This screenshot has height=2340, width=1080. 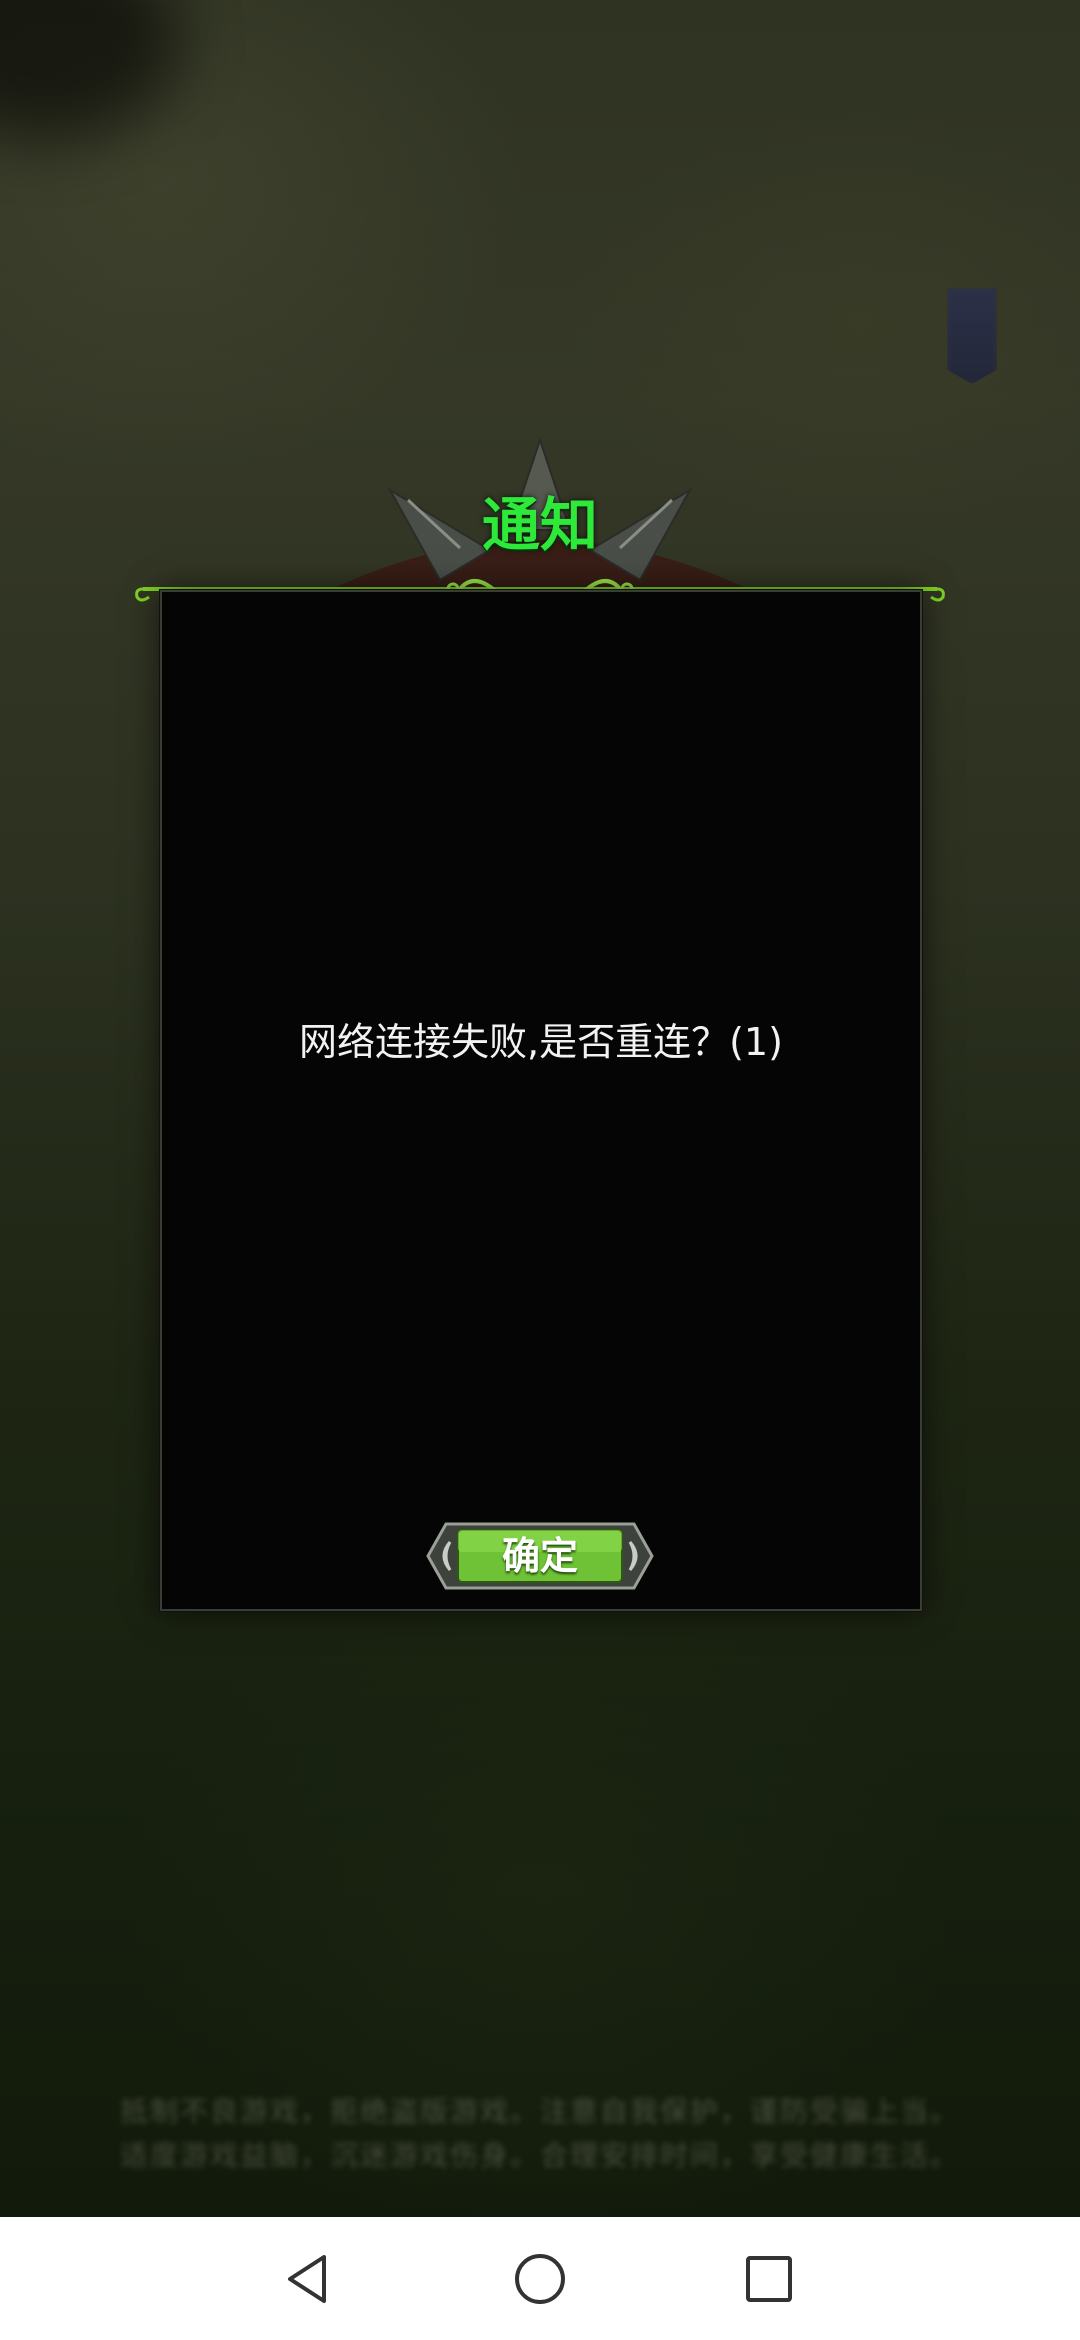 I want to click on home-icon, so click(x=540, y=2279).